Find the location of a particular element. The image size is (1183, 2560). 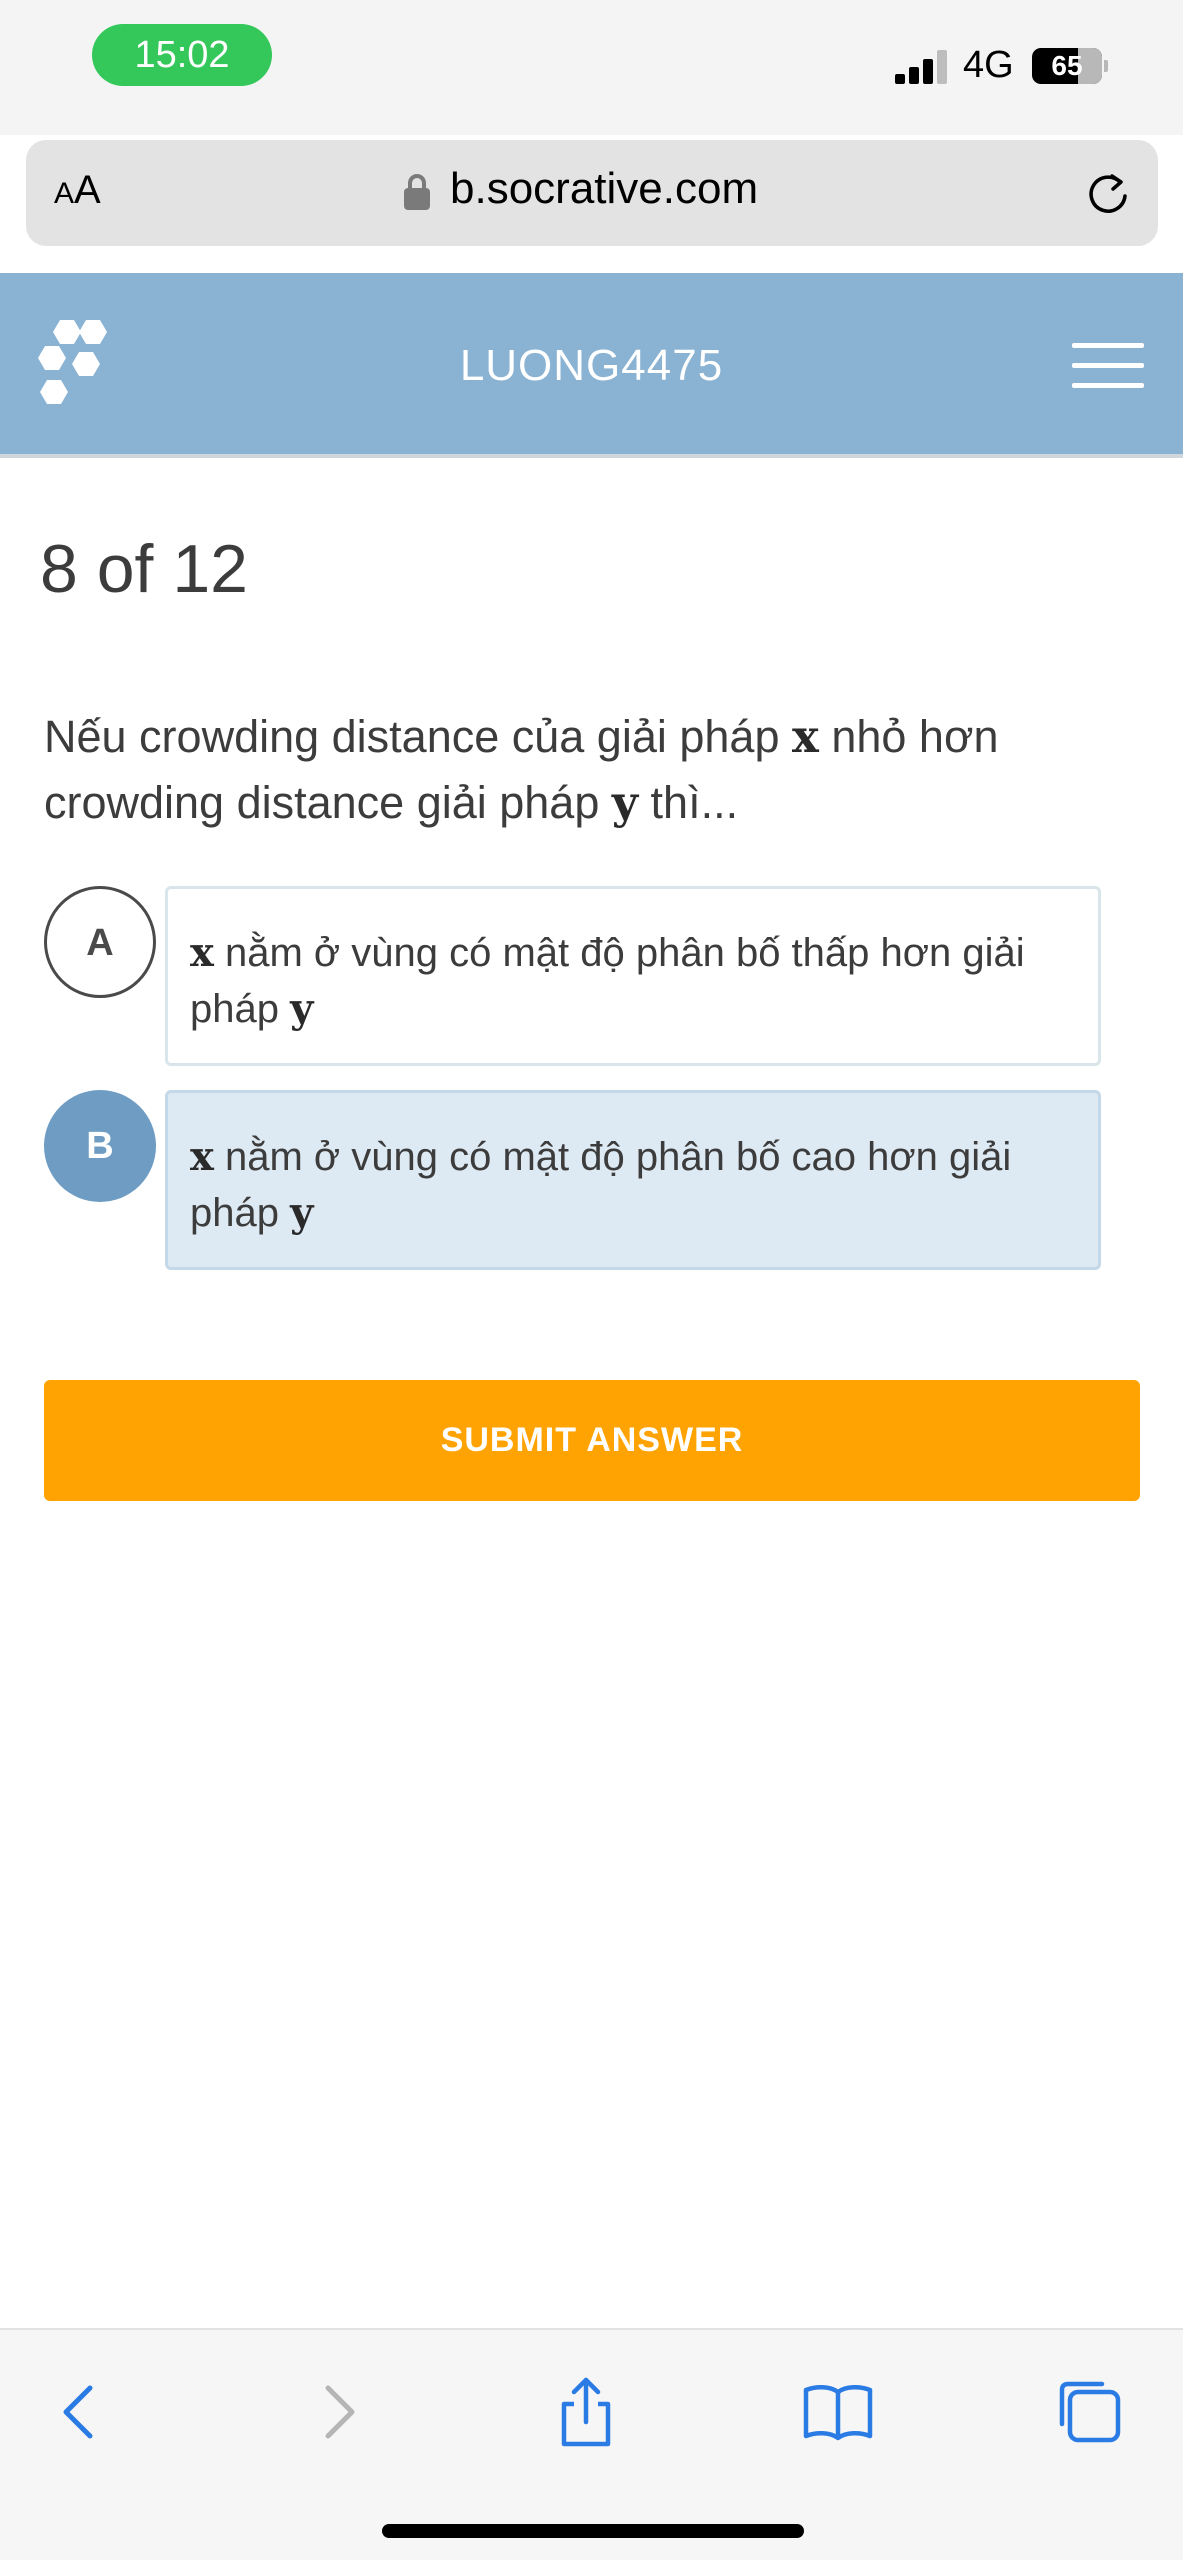

app-header: LUONG4475 is located at coordinates (591, 365).